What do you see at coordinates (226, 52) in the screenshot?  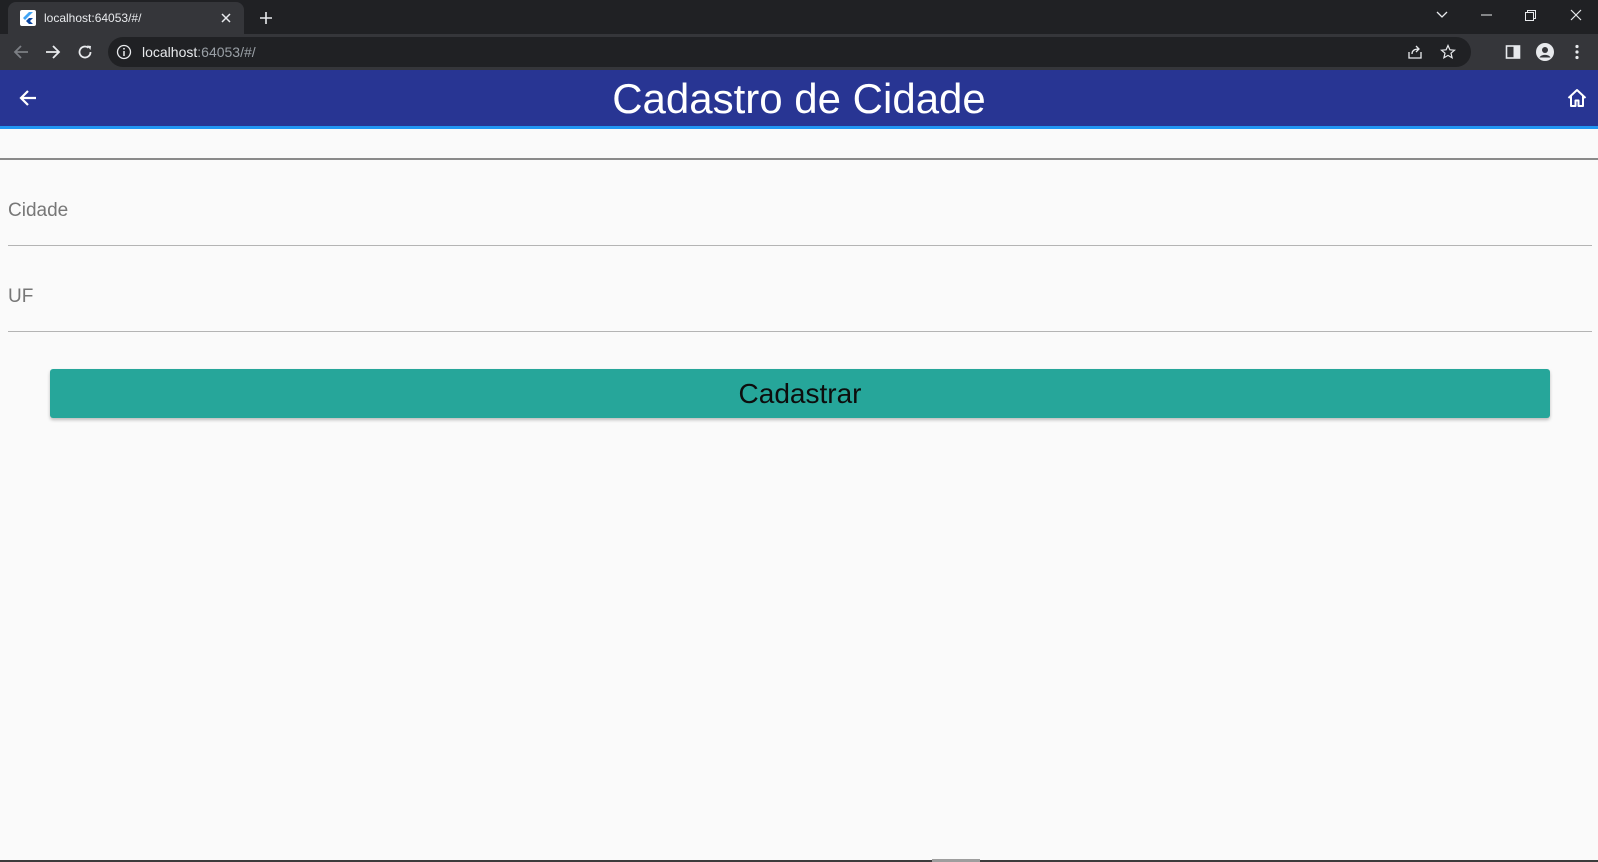 I see `url-path: :64053/#/` at bounding box center [226, 52].